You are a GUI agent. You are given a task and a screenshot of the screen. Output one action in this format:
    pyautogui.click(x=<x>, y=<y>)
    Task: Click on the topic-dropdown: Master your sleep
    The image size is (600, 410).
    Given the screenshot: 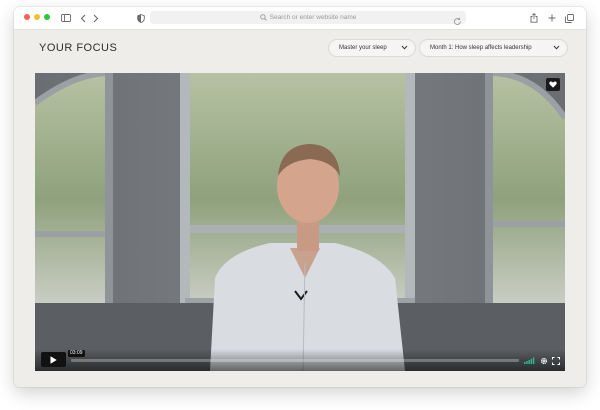 What is the action you would take?
    pyautogui.click(x=372, y=48)
    